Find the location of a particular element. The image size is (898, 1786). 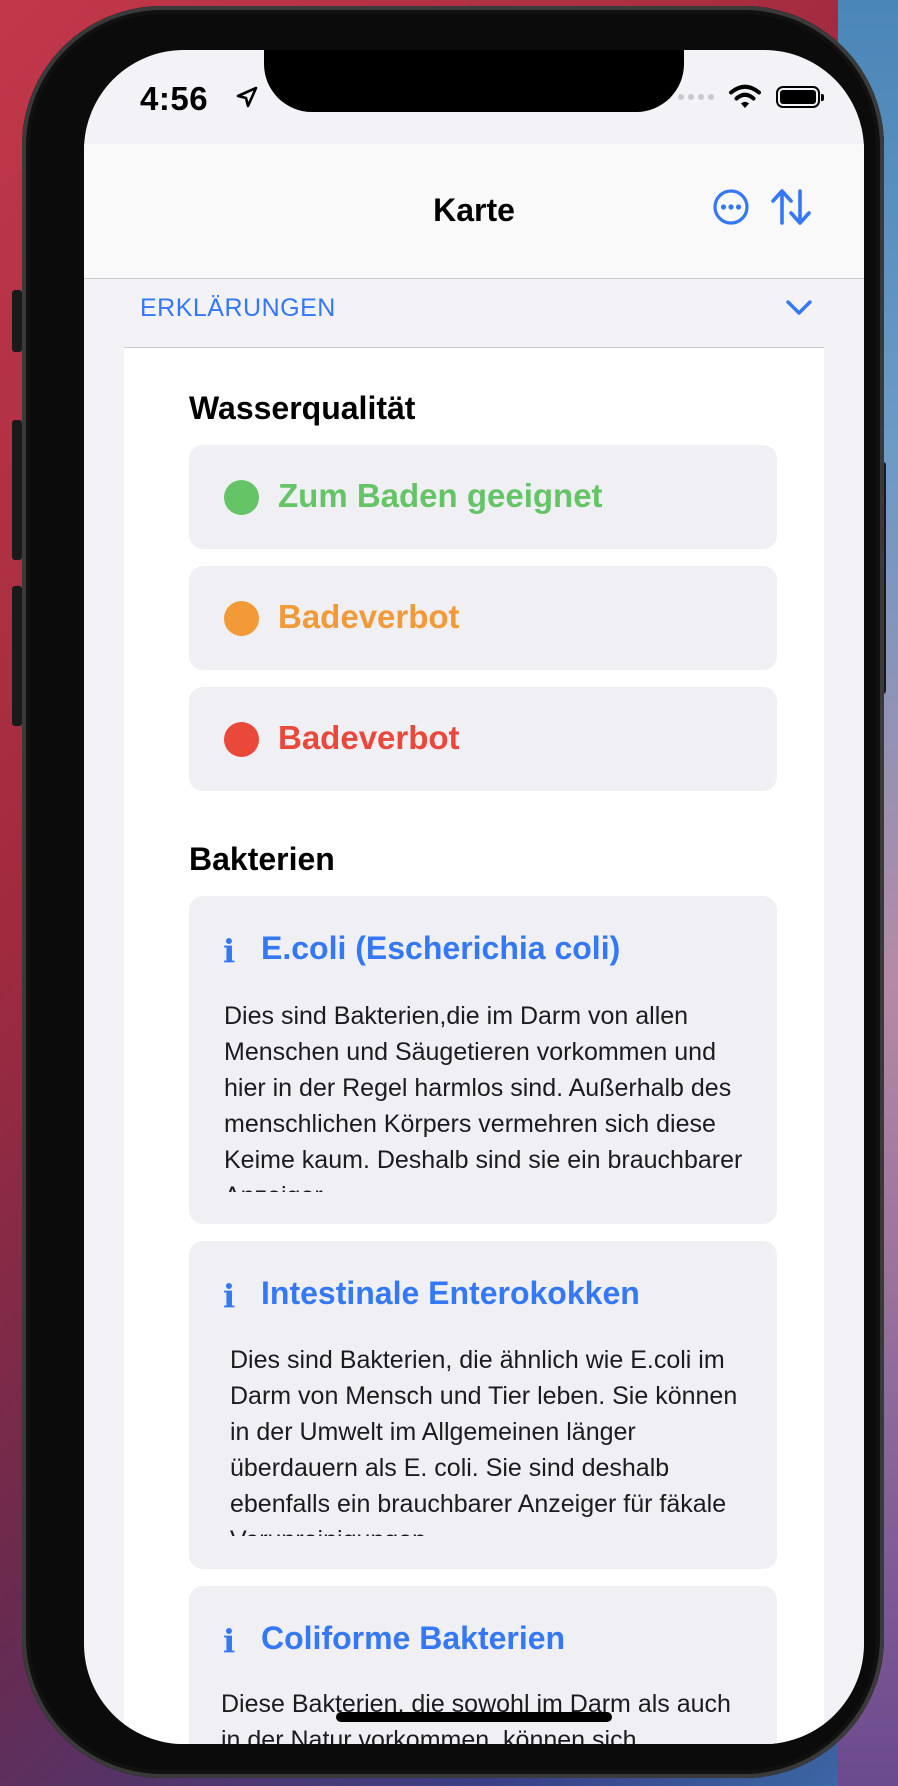

wifi-icon is located at coordinates (745, 96).